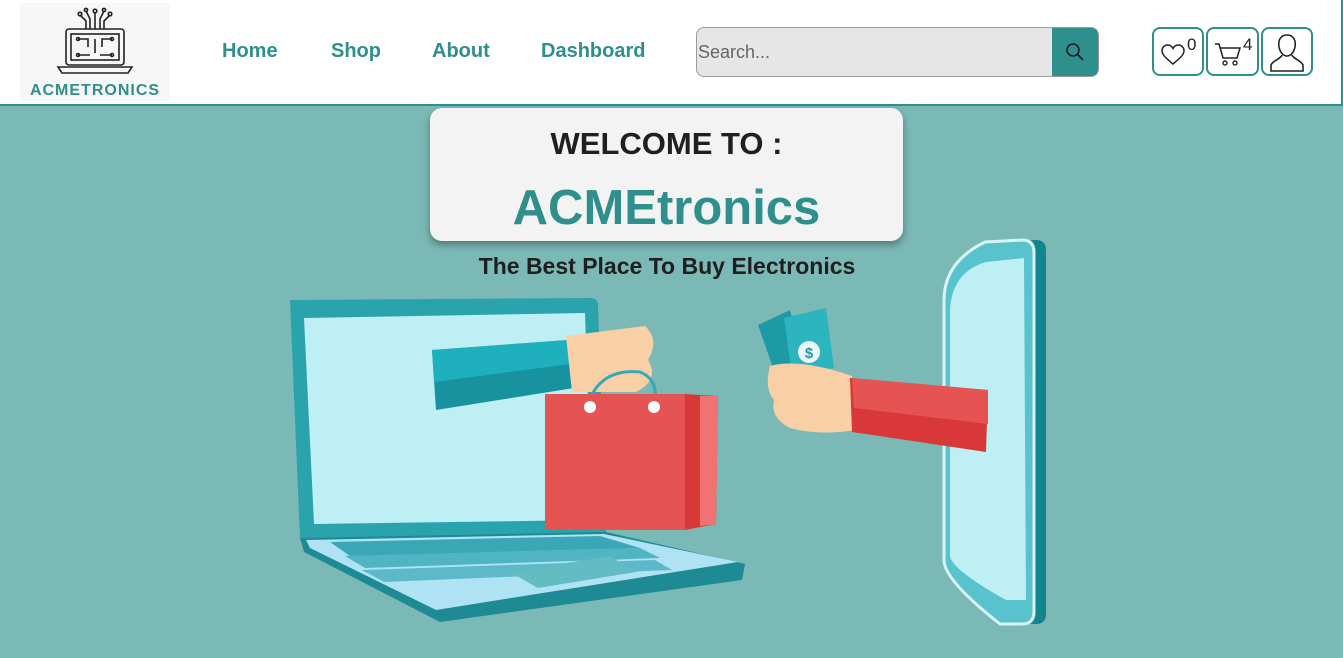 Image resolution: width=1343 pixels, height=658 pixels. Describe the element at coordinates (356, 51) in the screenshot. I see `nav-link-shop: Shop` at that location.